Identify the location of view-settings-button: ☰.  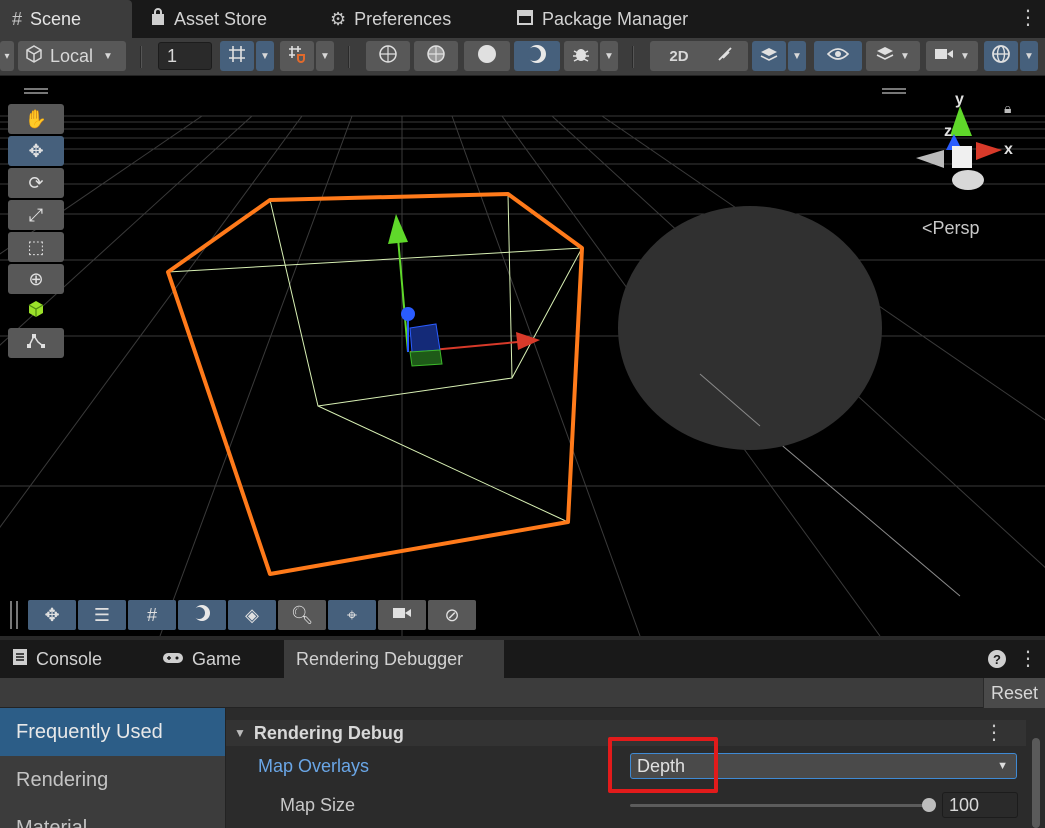
(102, 615).